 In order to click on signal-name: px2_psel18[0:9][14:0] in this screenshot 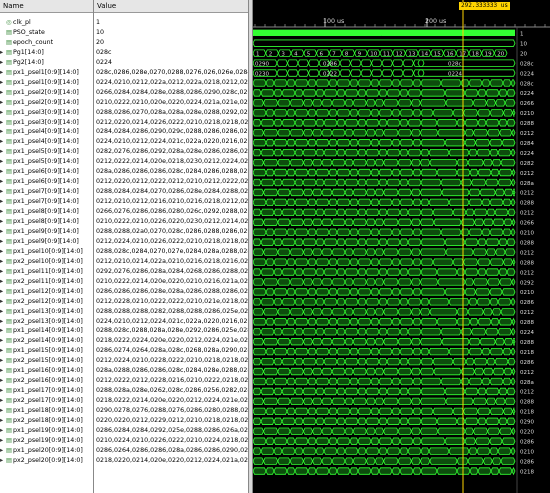, I will do `click(48, 420)`.